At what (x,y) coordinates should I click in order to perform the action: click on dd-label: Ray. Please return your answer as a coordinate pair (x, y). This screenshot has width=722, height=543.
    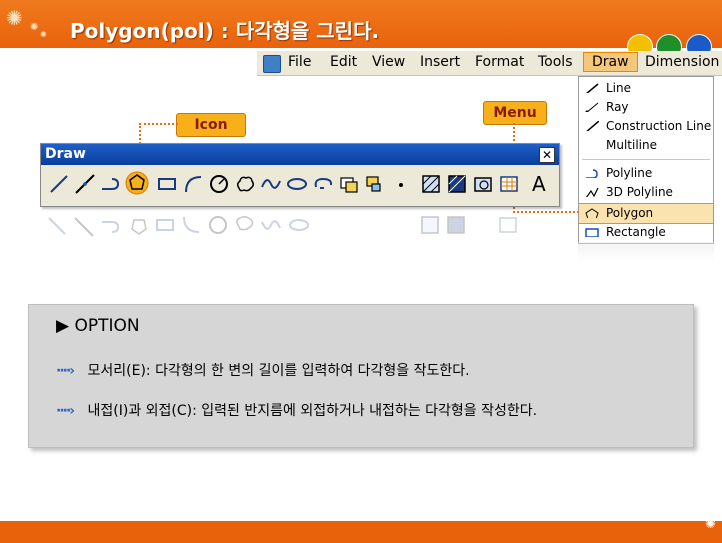
    Looking at the image, I should click on (617, 107).